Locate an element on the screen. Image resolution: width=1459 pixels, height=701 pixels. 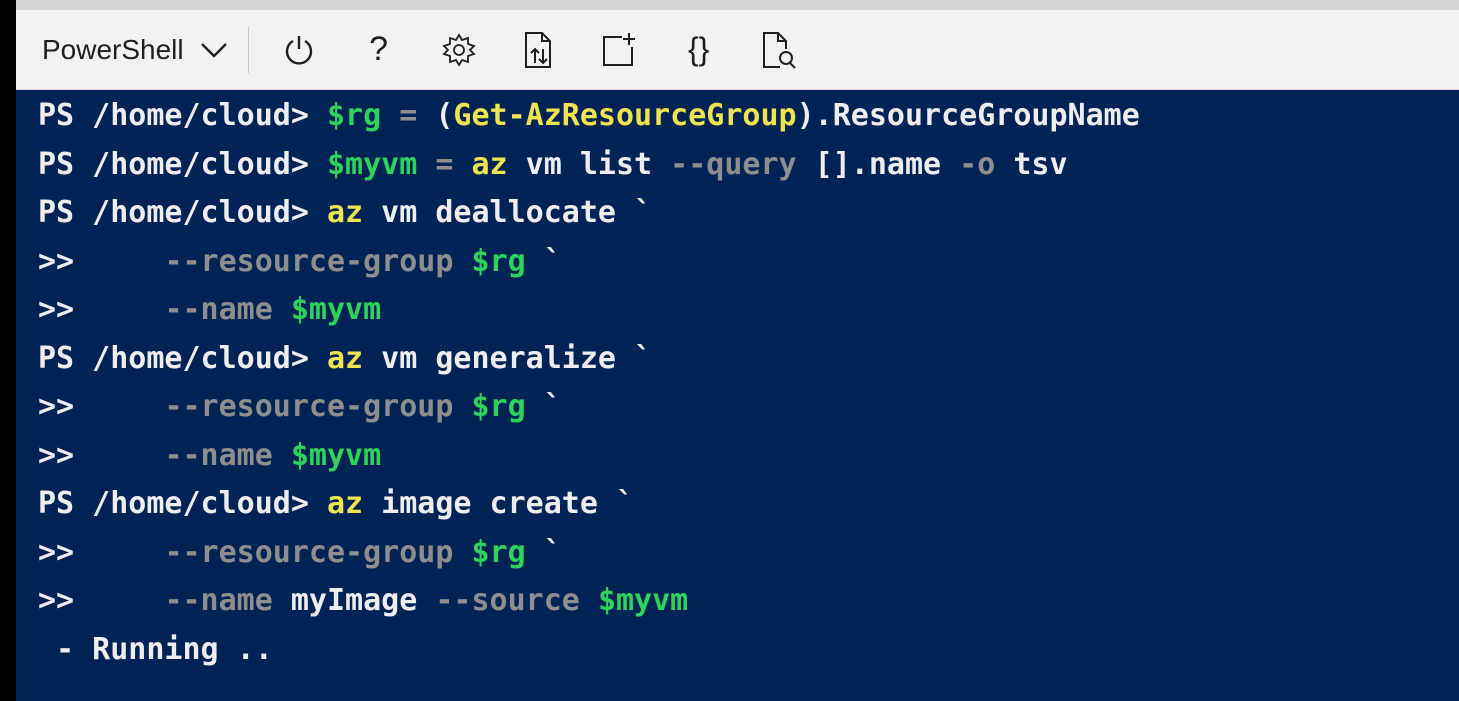
new-session-icon is located at coordinates (619, 50).